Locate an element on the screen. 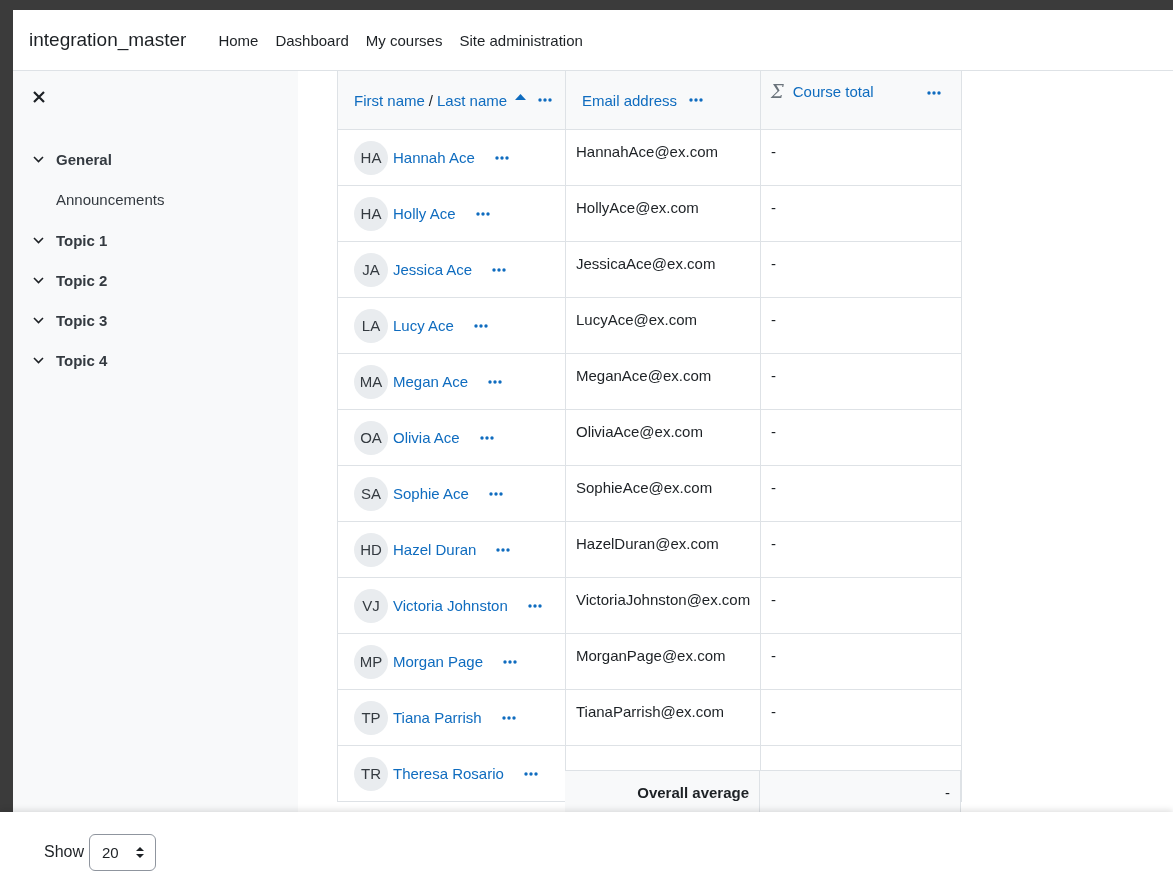 The height and width of the screenshot is (892, 1173). section-link: Topic 2 is located at coordinates (82, 280).